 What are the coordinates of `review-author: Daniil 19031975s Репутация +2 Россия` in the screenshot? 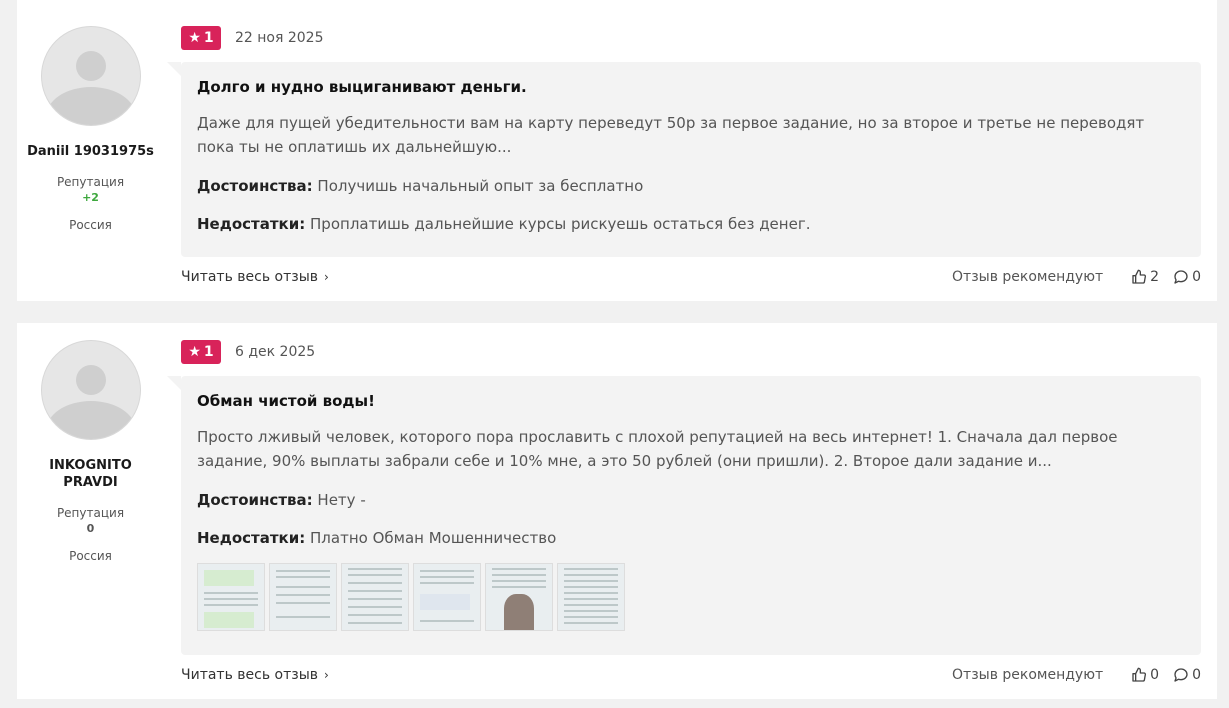 It's located at (90, 129).